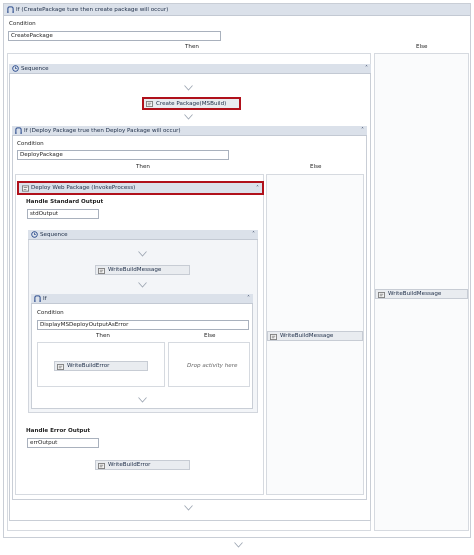 The height and width of the screenshot is (555, 474). I want to click on handle-std-output-label: Handle Standard Output, so click(65, 202).